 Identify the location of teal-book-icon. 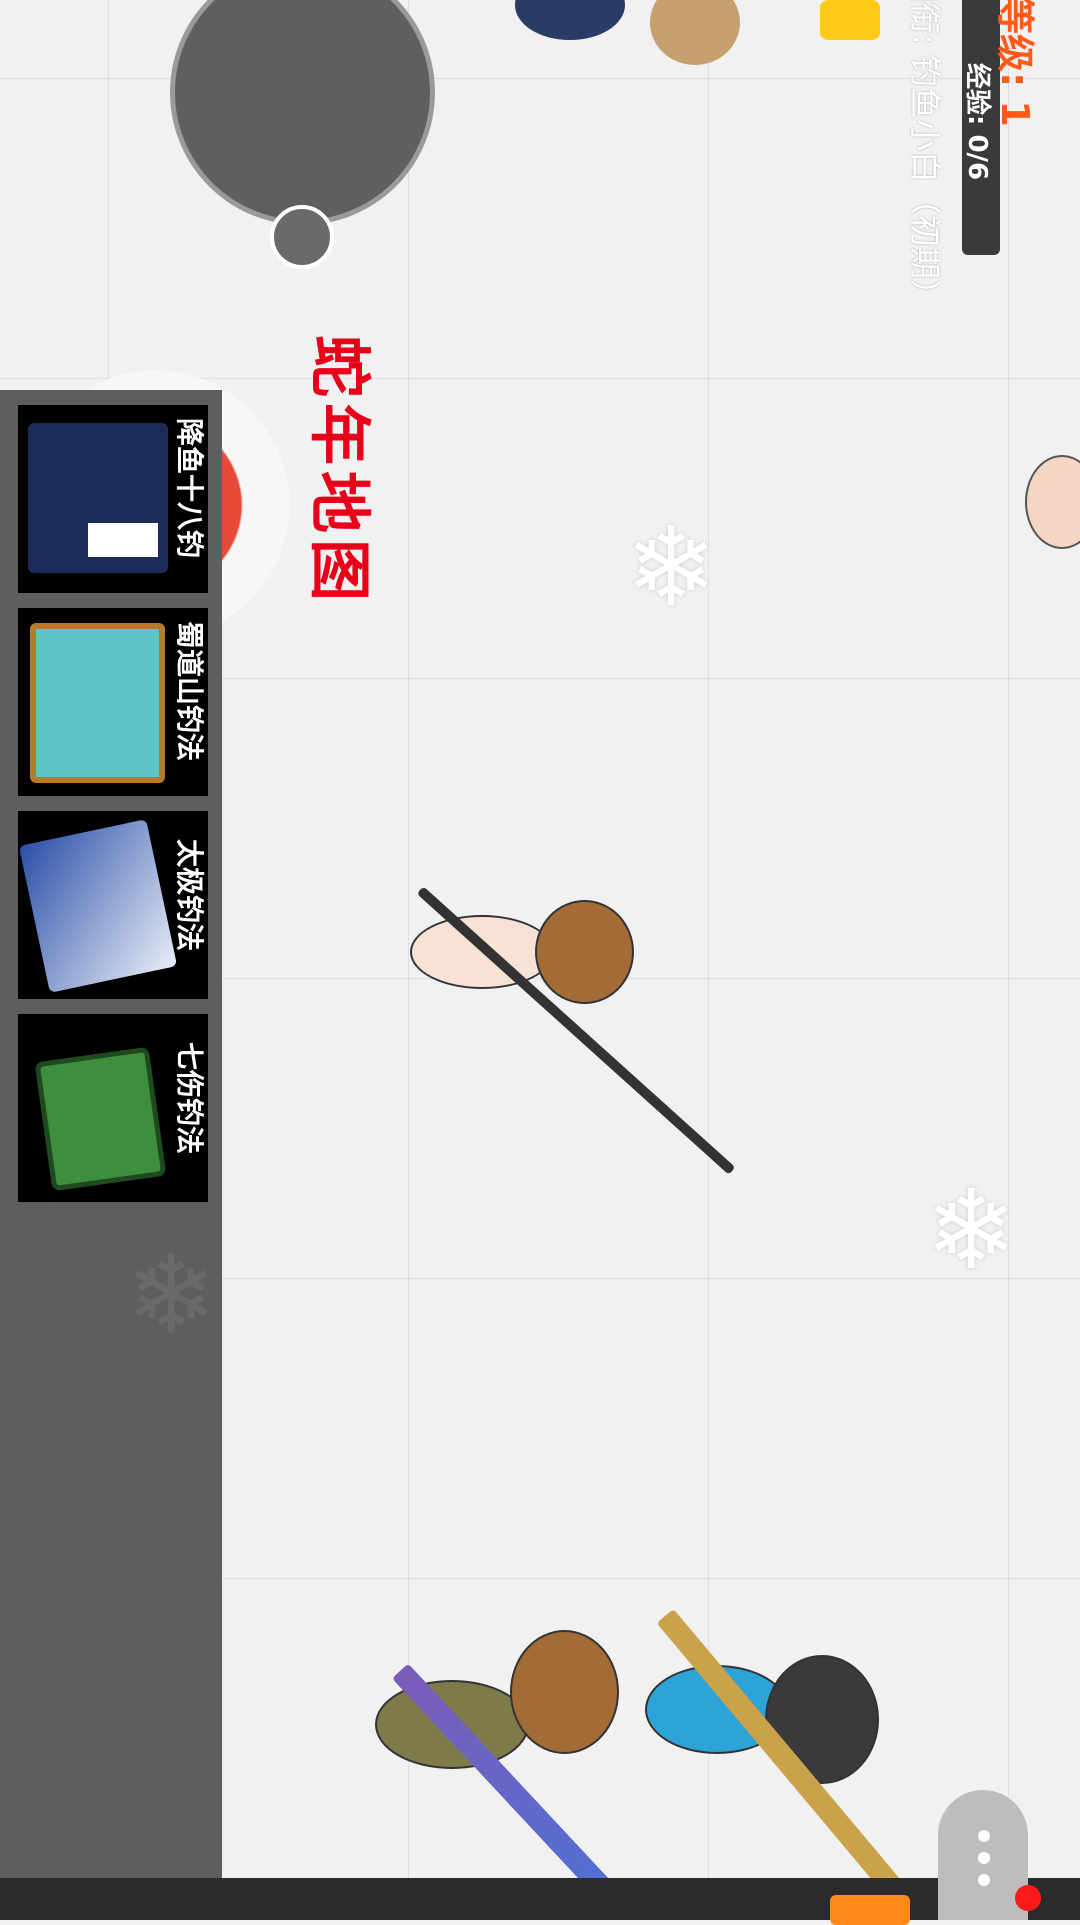
(97, 703).